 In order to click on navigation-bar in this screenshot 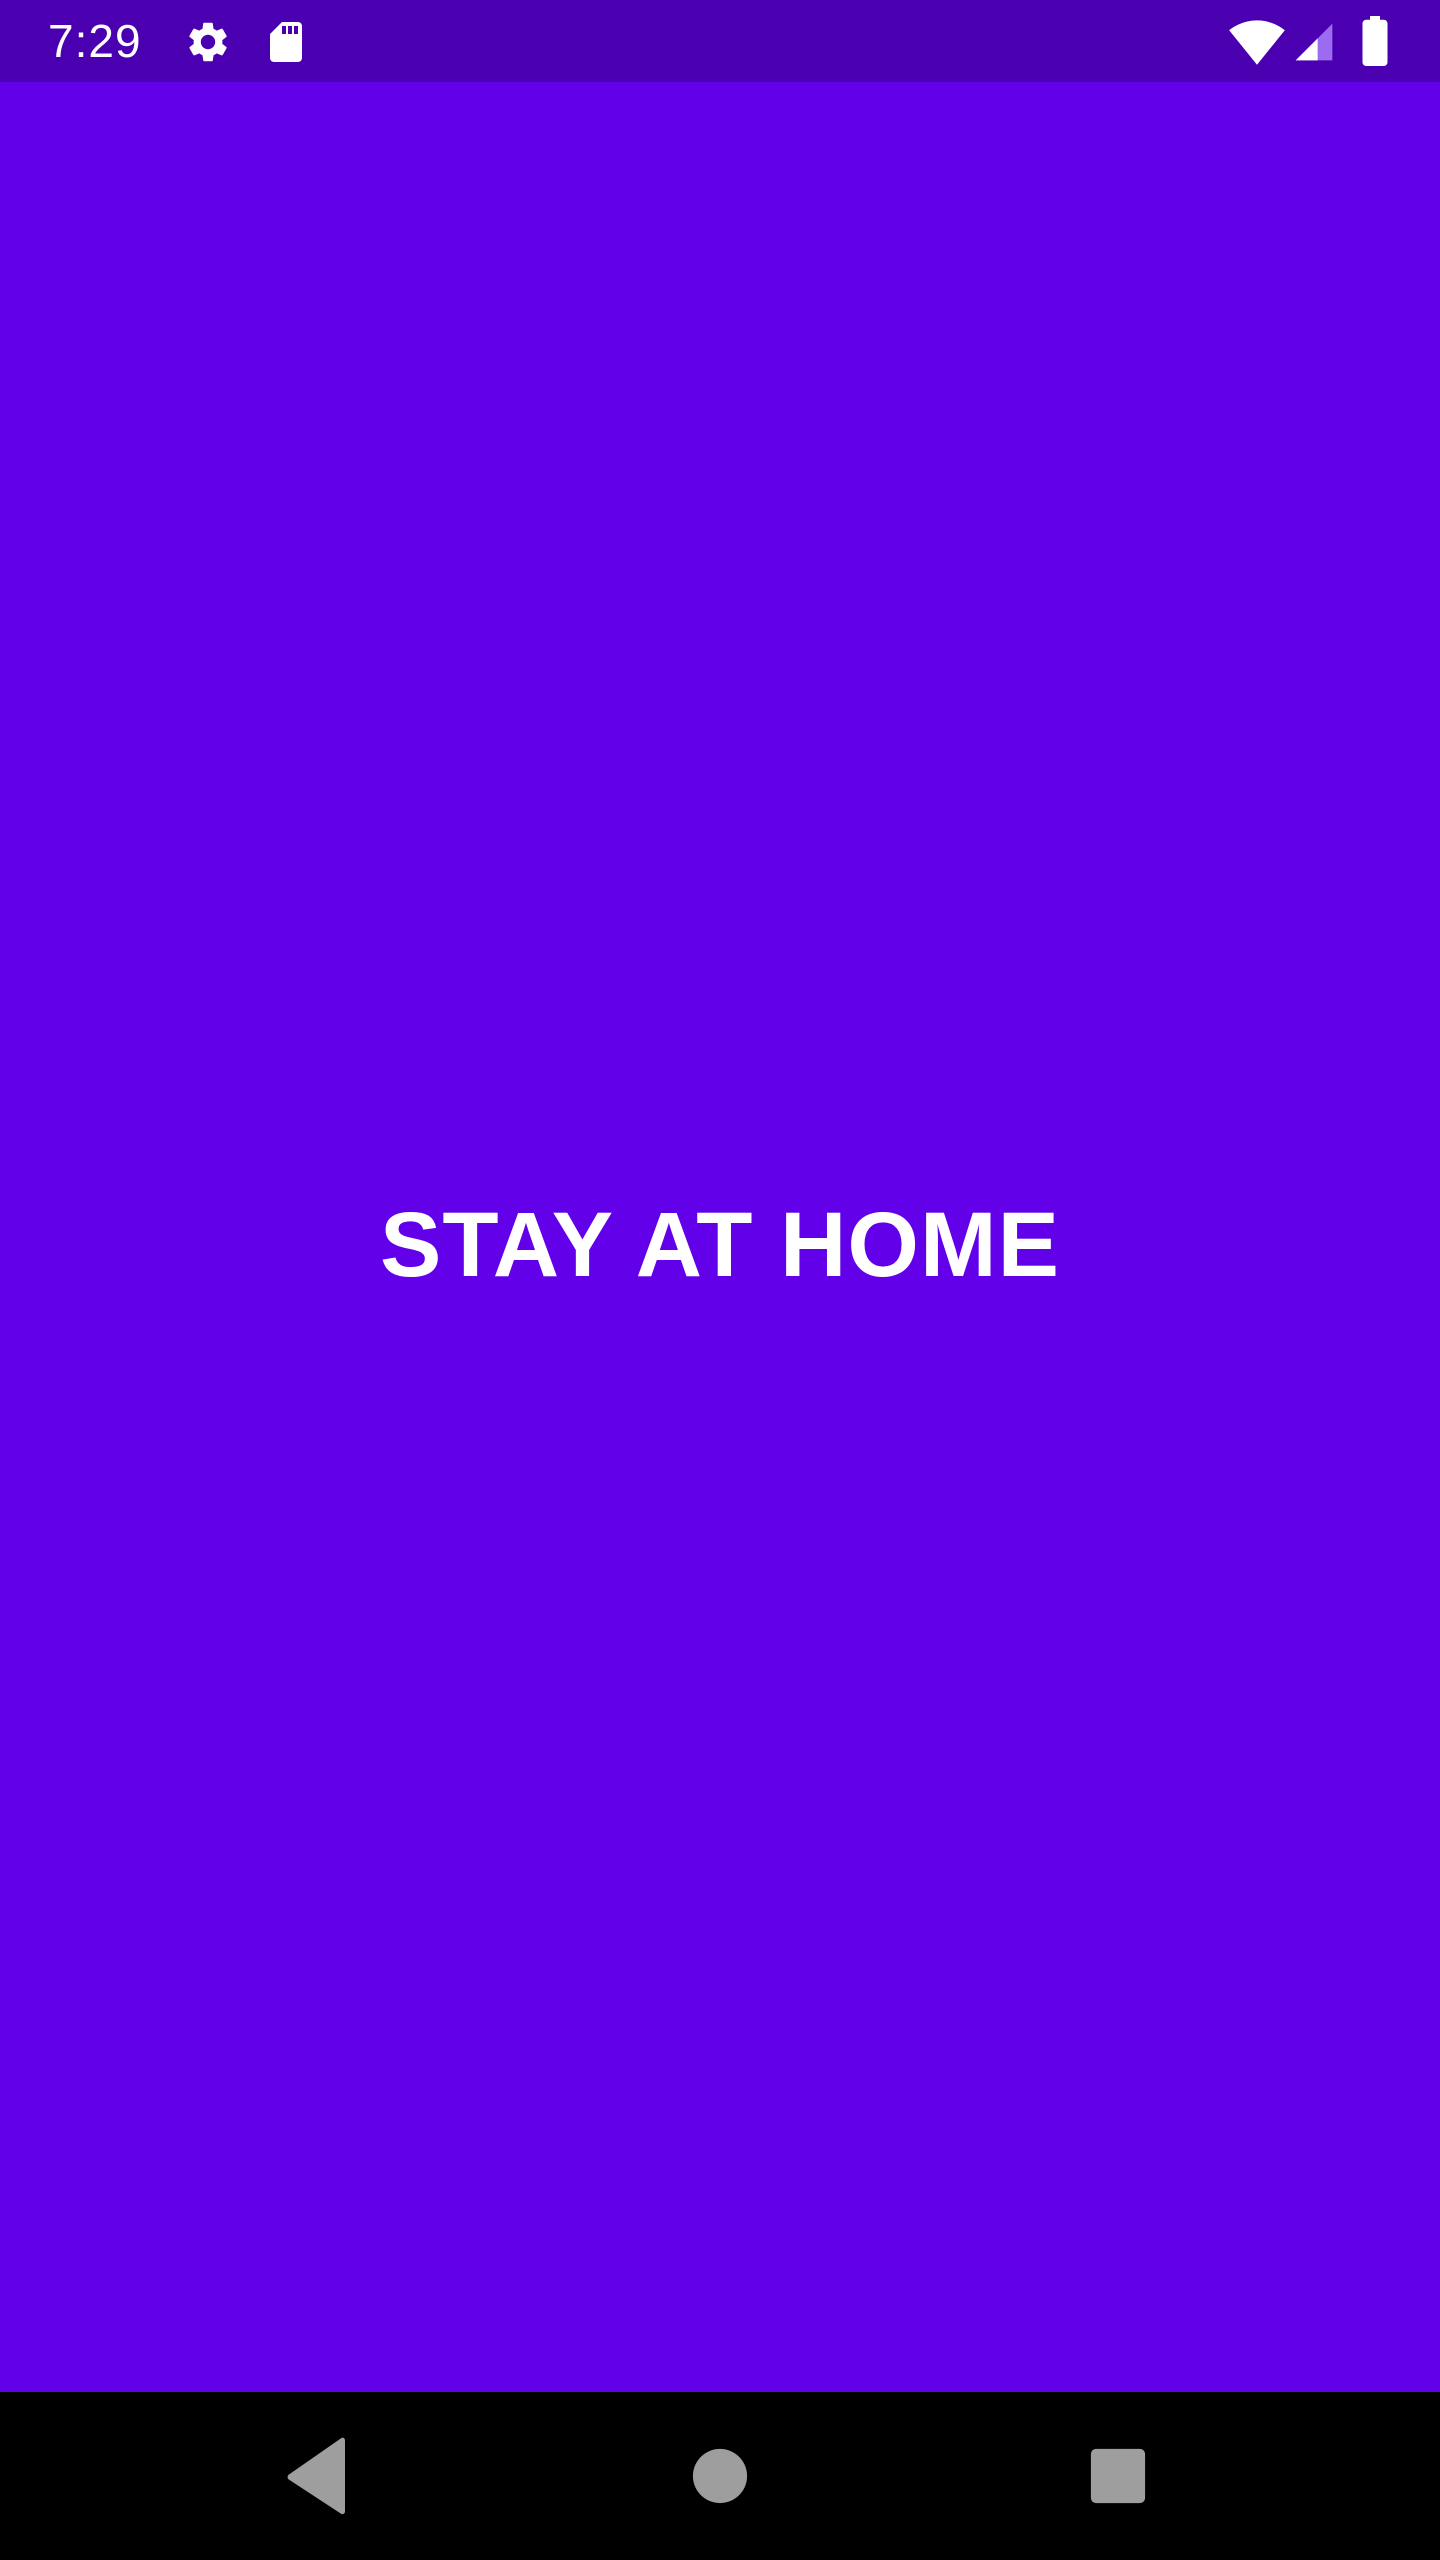, I will do `click(720, 2476)`.